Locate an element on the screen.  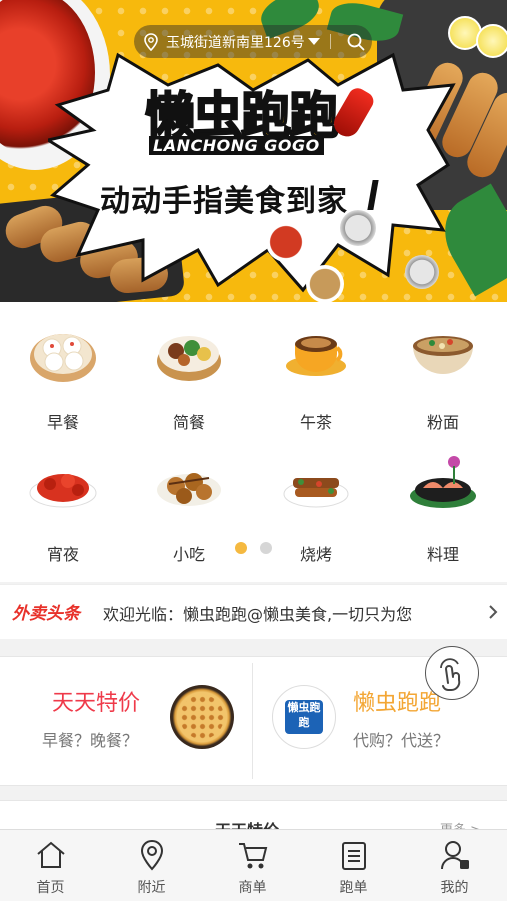
sauce-dish-image is located at coordinates (286, 242).